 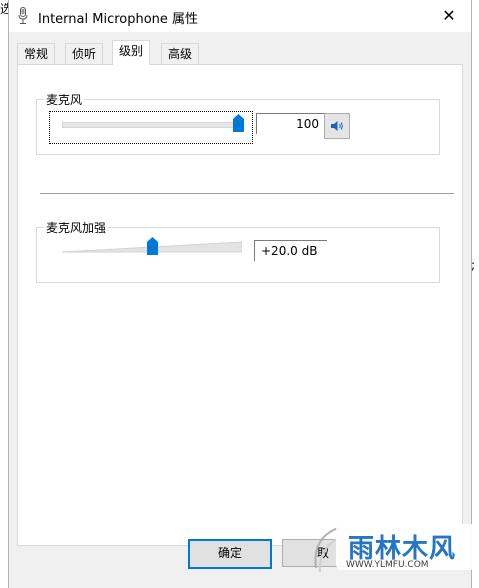 What do you see at coordinates (247, 193) in the screenshot?
I see `section-separator` at bounding box center [247, 193].